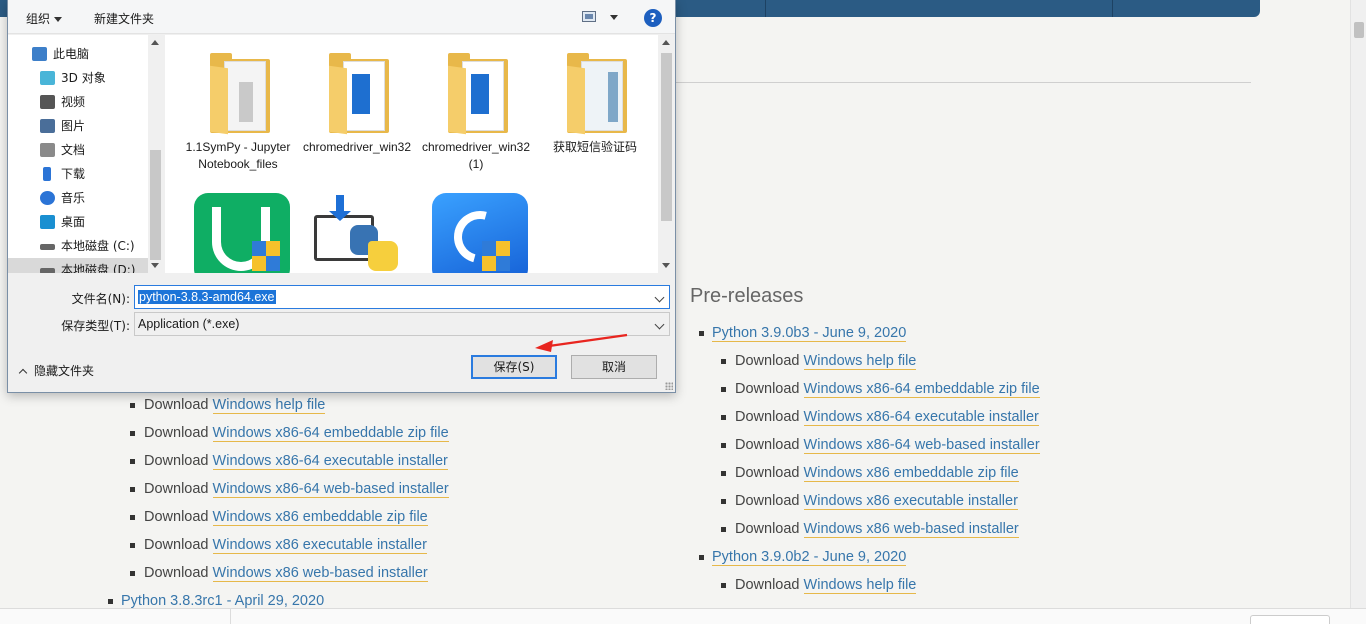 Image resolution: width=1366 pixels, height=624 pixels. I want to click on view-options-chevron-down-icon, so click(614, 17).